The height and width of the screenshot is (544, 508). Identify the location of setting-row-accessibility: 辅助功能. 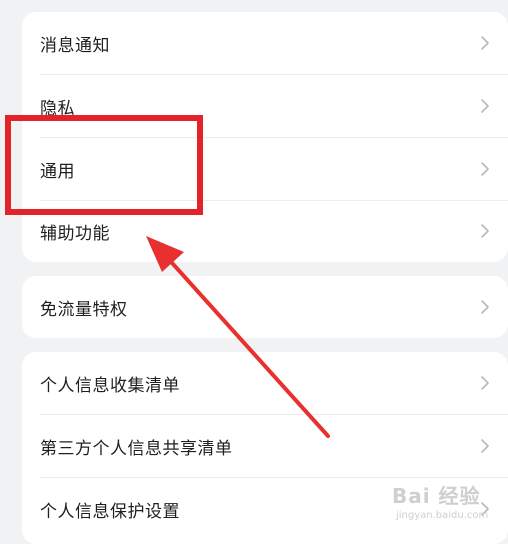
(265, 231).